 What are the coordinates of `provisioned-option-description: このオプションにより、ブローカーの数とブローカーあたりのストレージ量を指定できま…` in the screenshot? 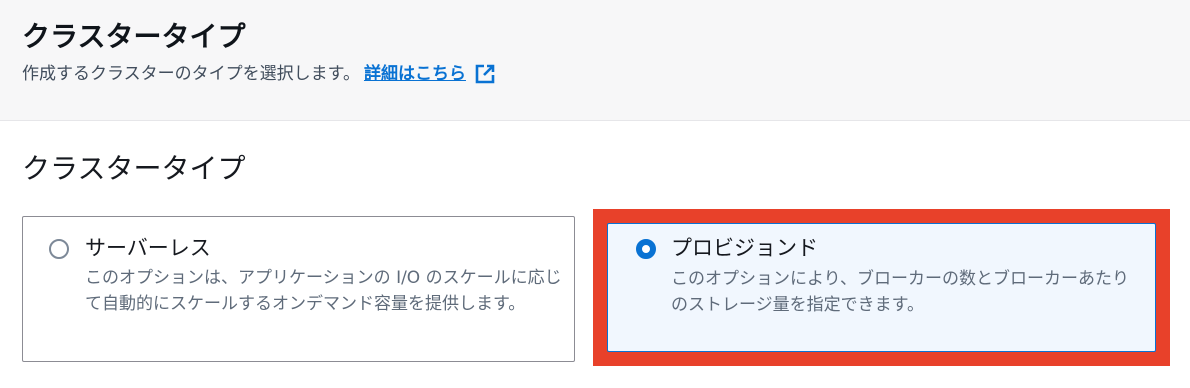 It's located at (900, 292).